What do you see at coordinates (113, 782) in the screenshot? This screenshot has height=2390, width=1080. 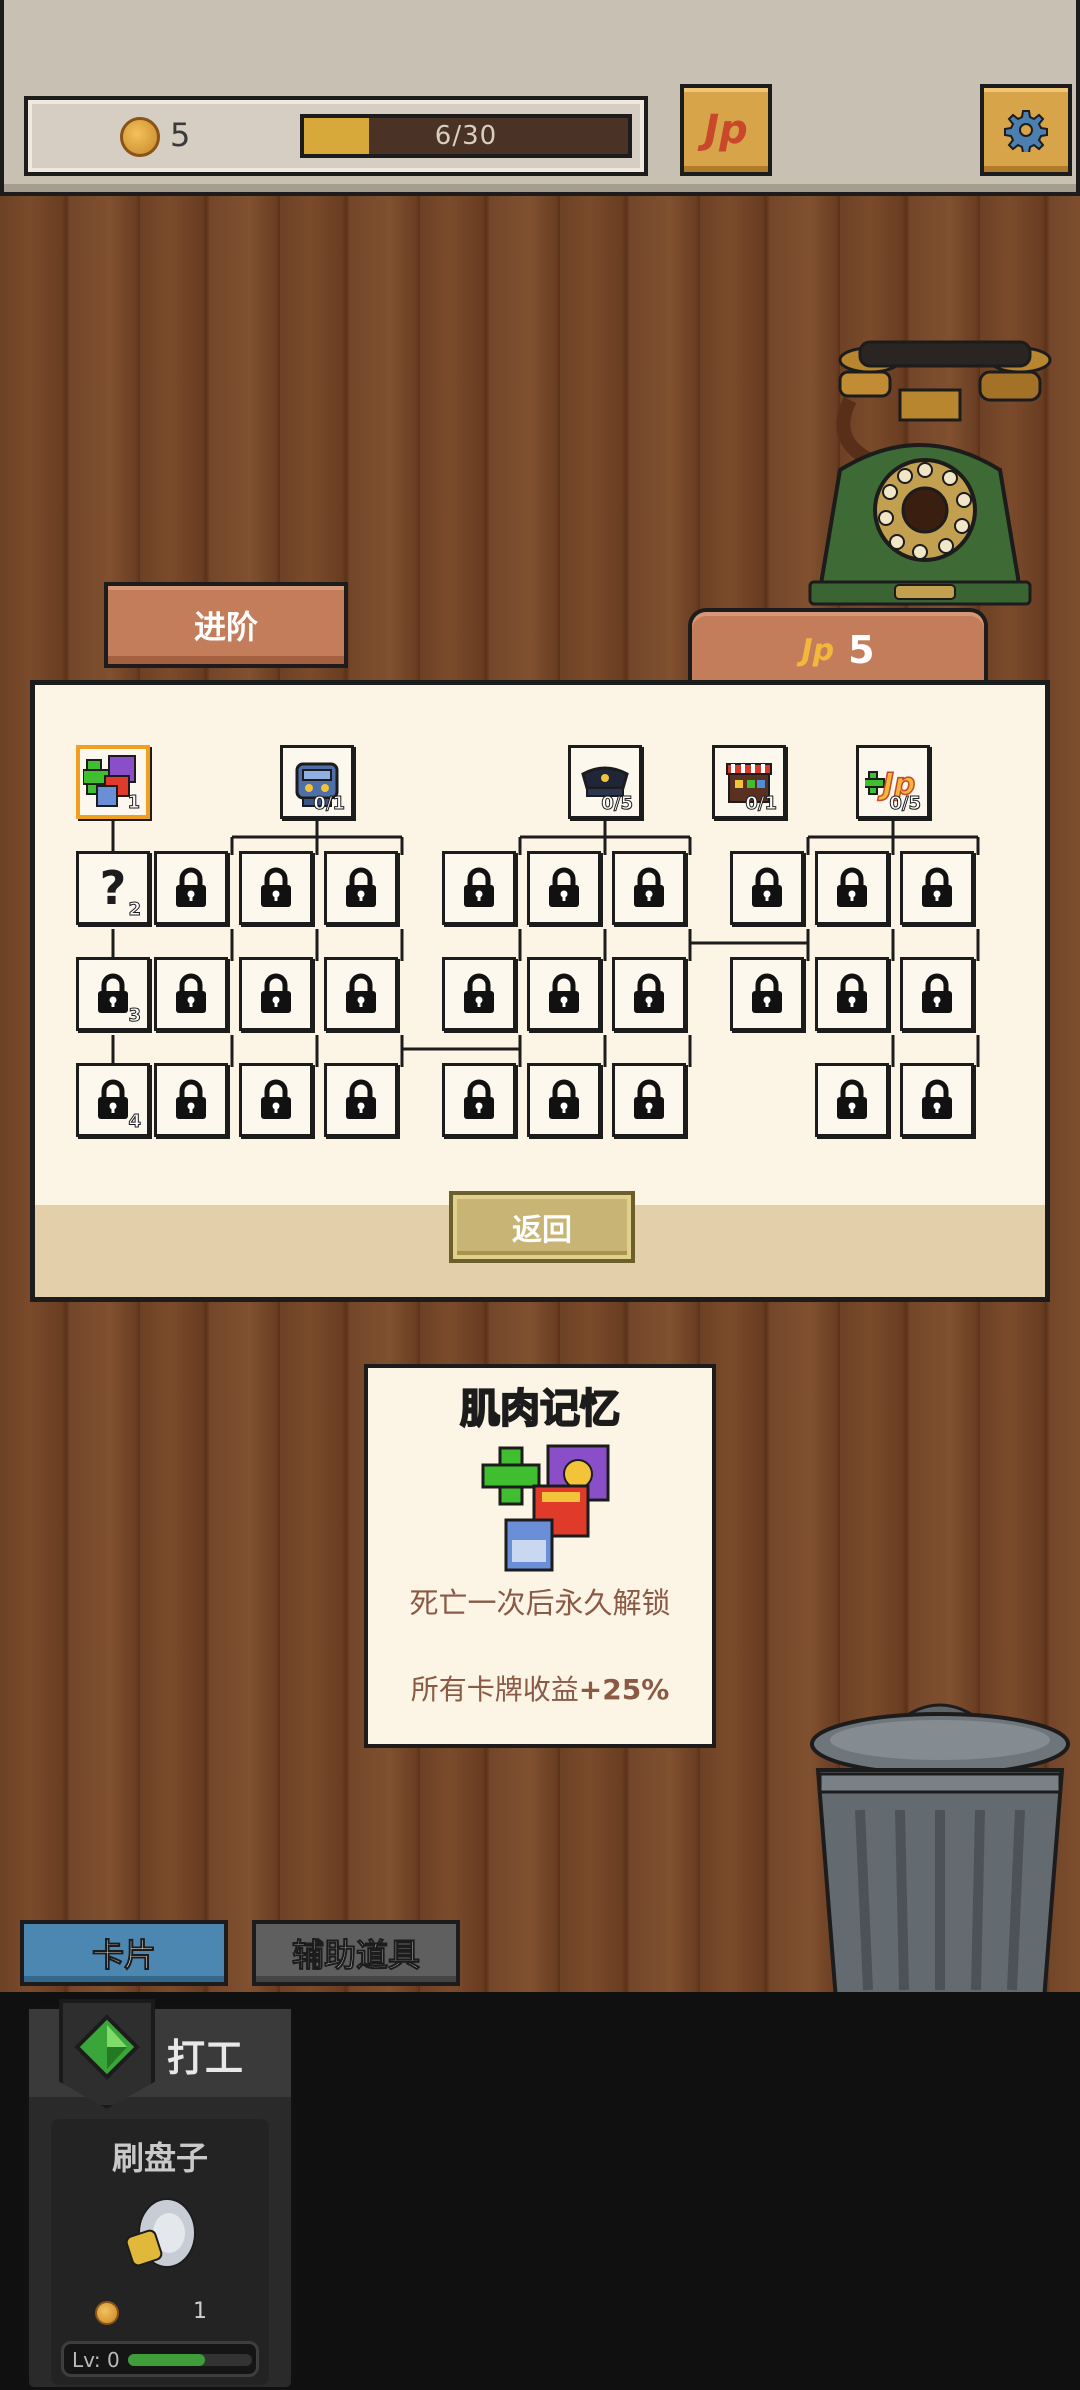 I see `tree-root-muscle-memory: 1` at bounding box center [113, 782].